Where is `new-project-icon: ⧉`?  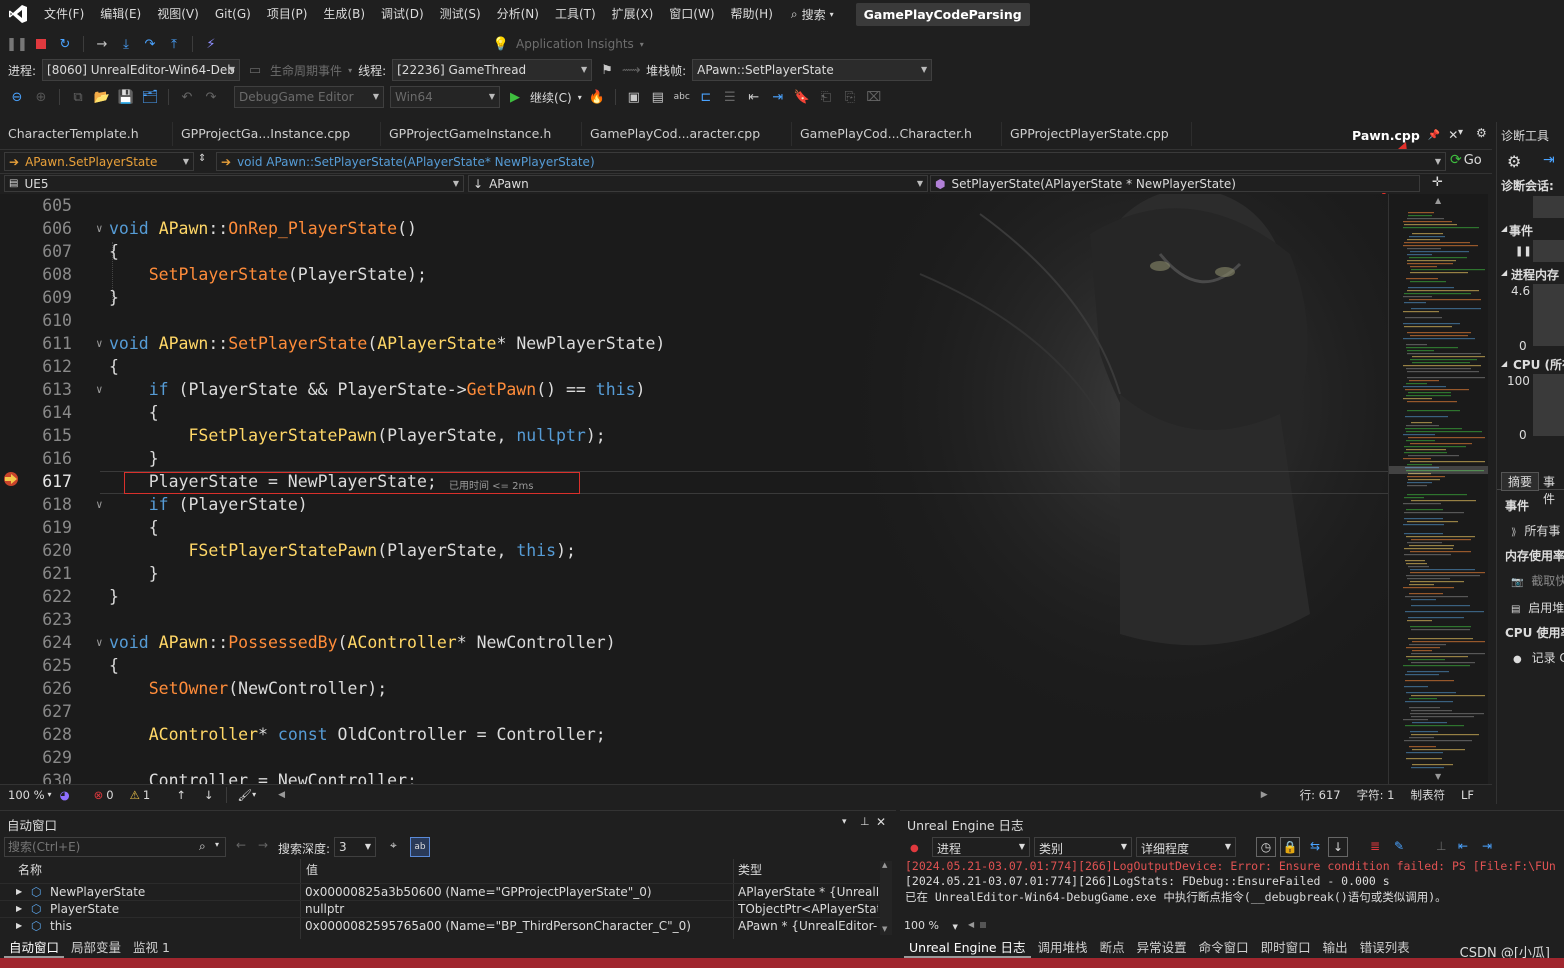 new-project-icon: ⧉ is located at coordinates (78, 97).